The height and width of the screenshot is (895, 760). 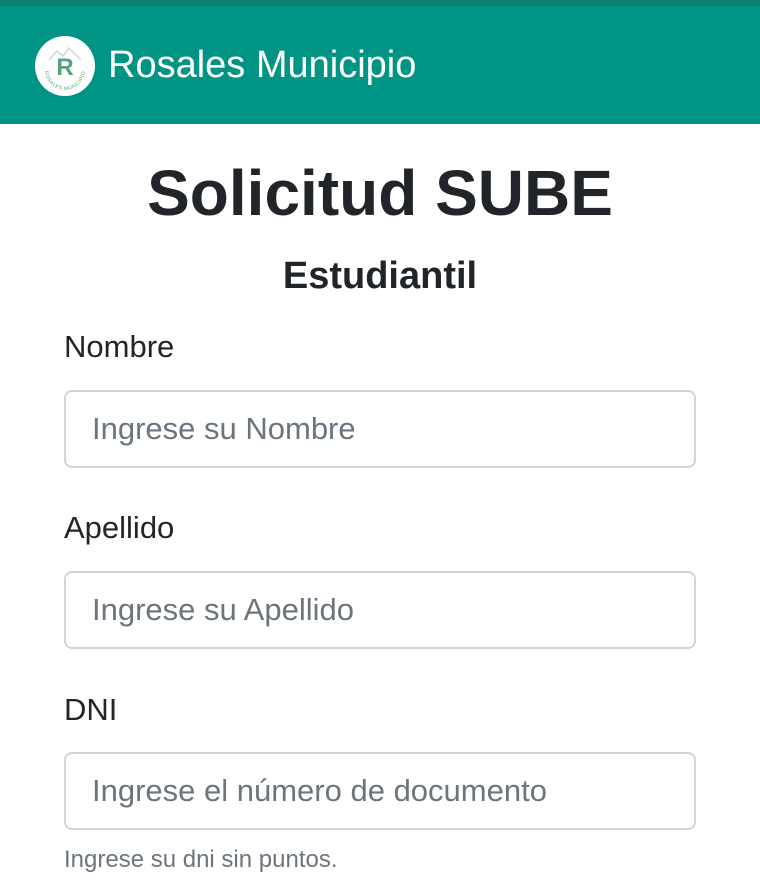 I want to click on nombre-label: Nombre, so click(x=119, y=346).